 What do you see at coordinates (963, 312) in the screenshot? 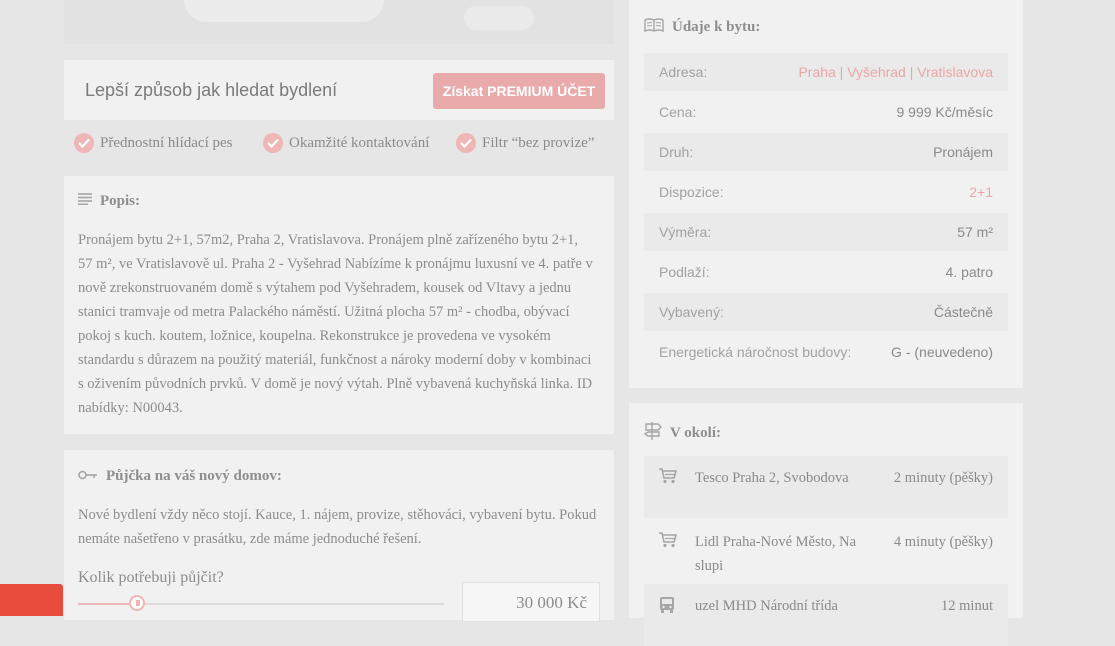
I see `detail-value: Částečně` at bounding box center [963, 312].